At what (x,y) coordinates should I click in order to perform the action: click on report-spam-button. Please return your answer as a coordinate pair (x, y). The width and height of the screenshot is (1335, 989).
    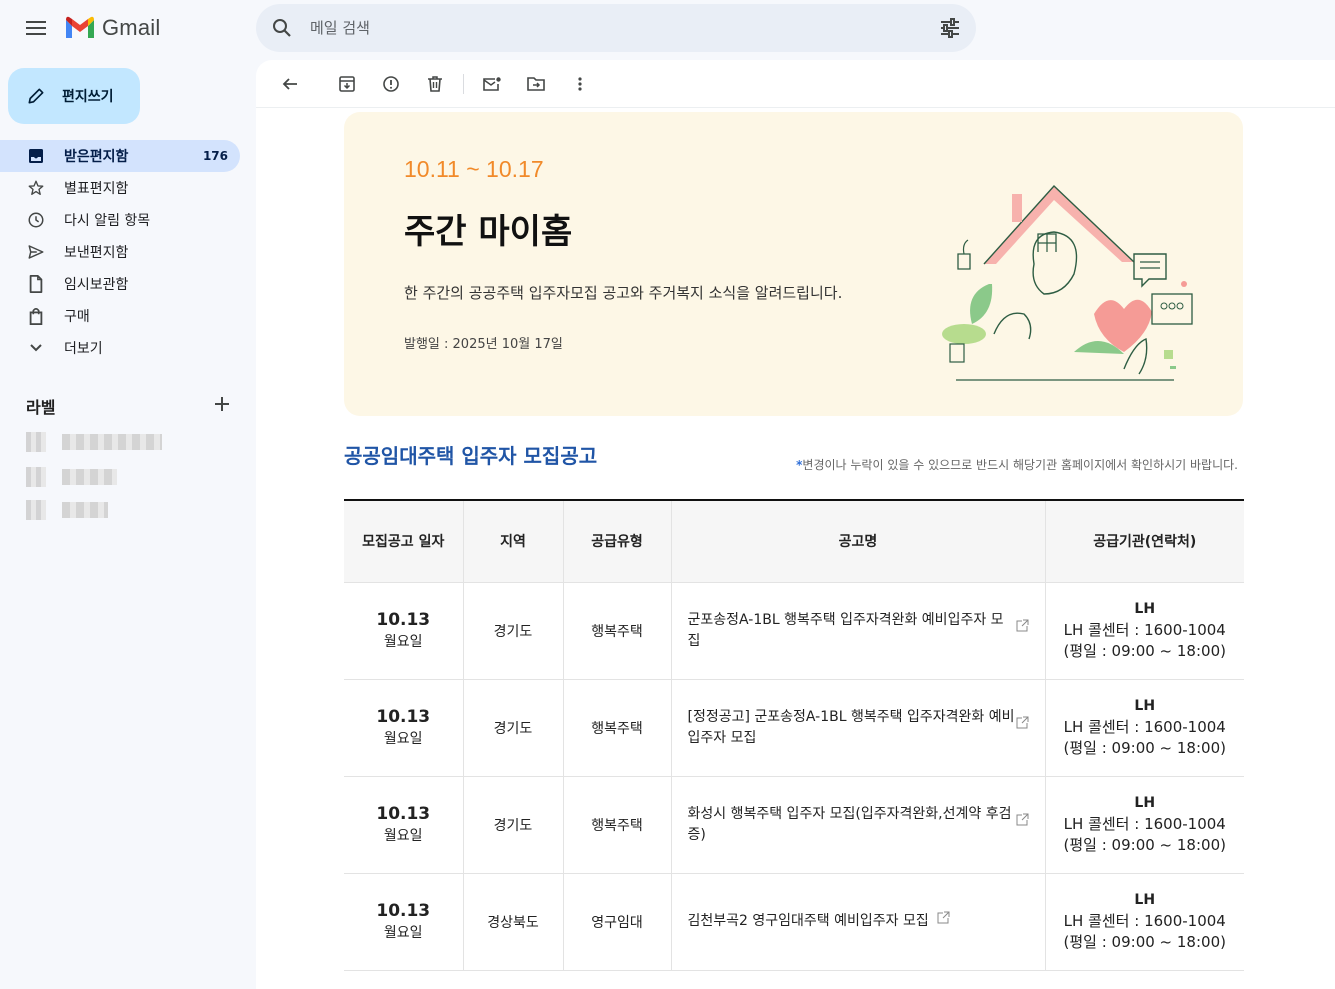
    Looking at the image, I should click on (391, 84).